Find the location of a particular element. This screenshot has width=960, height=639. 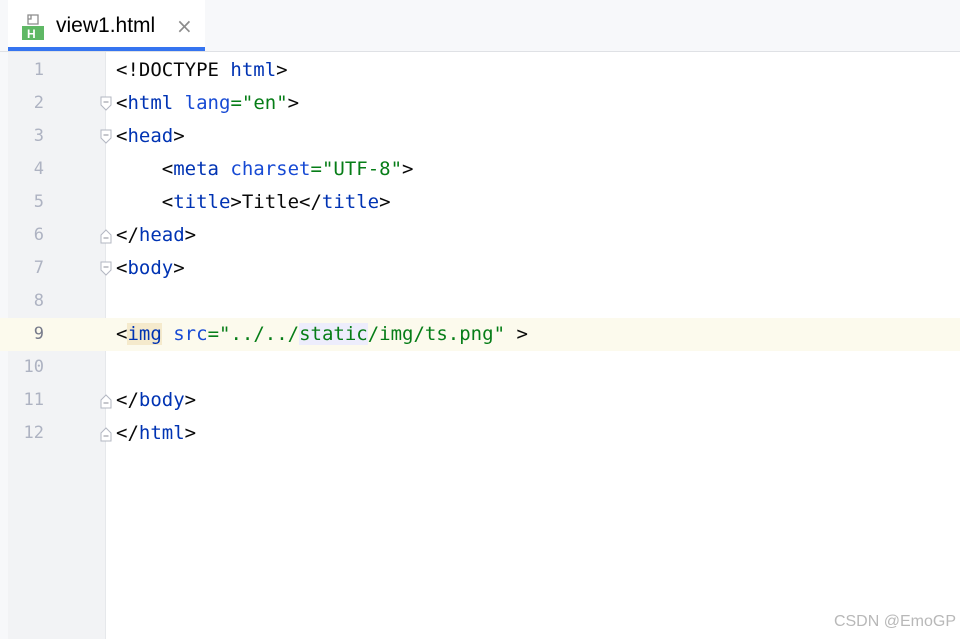

code-line: 12 </html> is located at coordinates (480, 433).